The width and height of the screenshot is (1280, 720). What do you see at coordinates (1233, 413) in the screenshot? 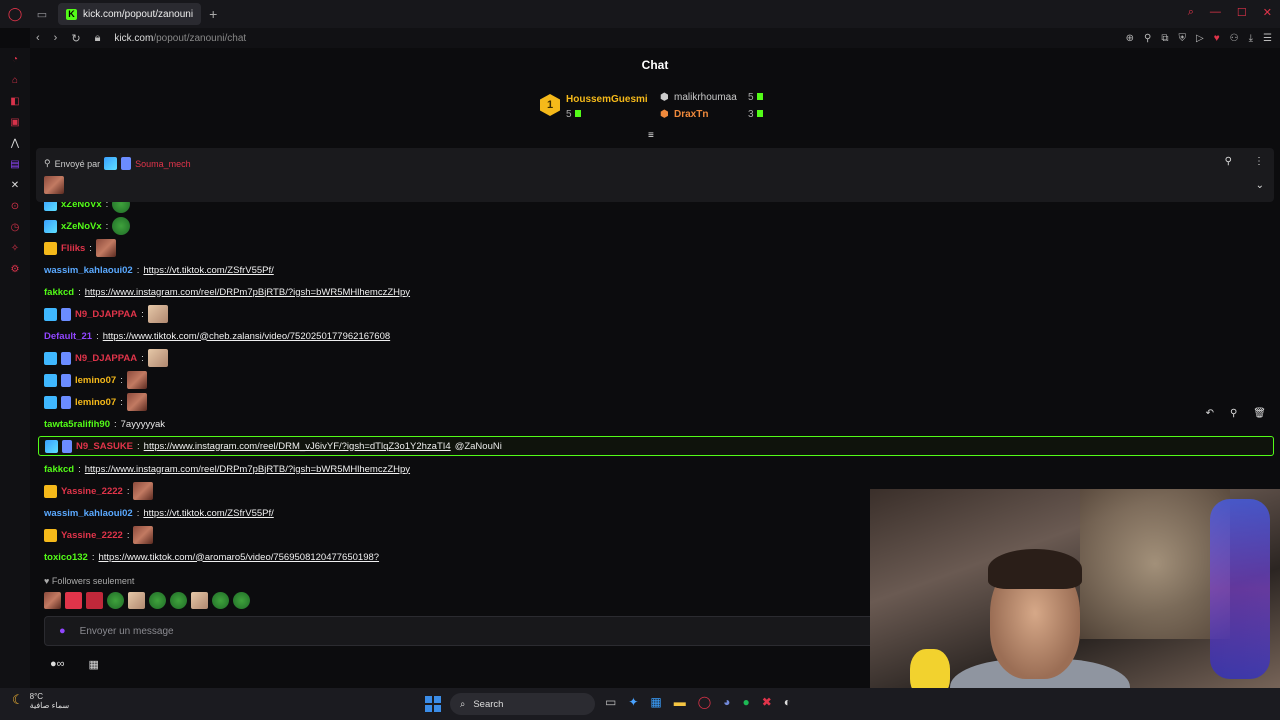
I see `pin-message-icon: ⚲` at bounding box center [1233, 413].